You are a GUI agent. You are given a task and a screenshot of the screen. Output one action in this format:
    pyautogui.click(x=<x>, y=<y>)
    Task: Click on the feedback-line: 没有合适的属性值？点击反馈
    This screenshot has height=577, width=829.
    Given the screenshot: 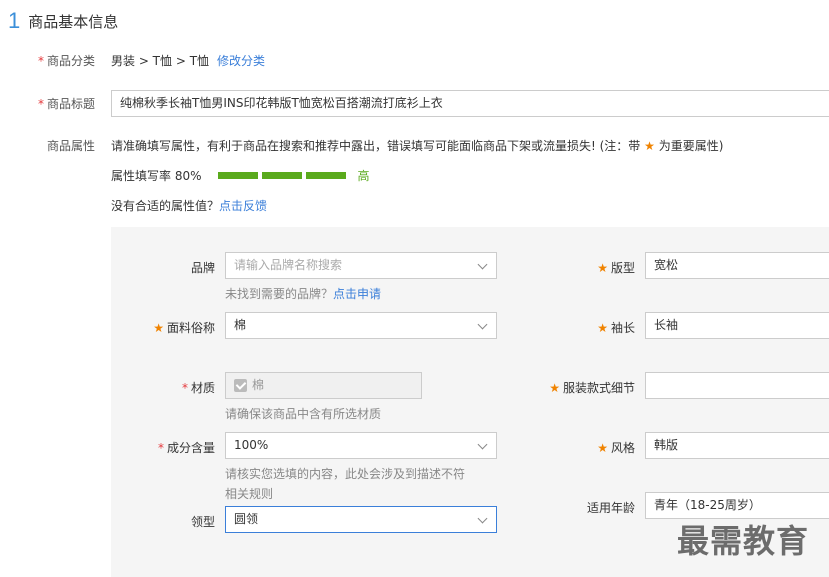 What is the action you would take?
    pyautogui.click(x=189, y=206)
    